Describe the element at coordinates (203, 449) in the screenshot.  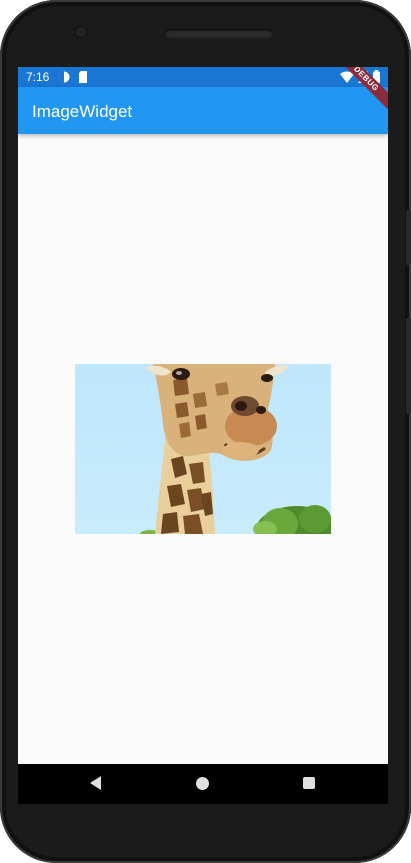
I see `giraffe-image` at that location.